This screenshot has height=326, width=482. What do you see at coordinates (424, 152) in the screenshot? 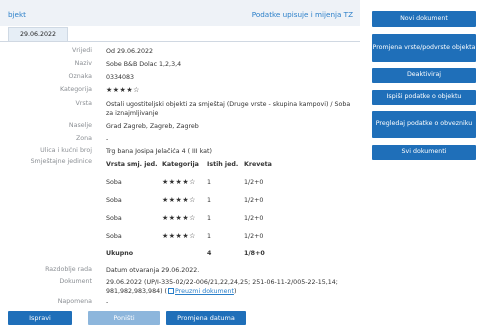
I see `svi-dokumenti-button: Svi dokumenti` at bounding box center [424, 152].